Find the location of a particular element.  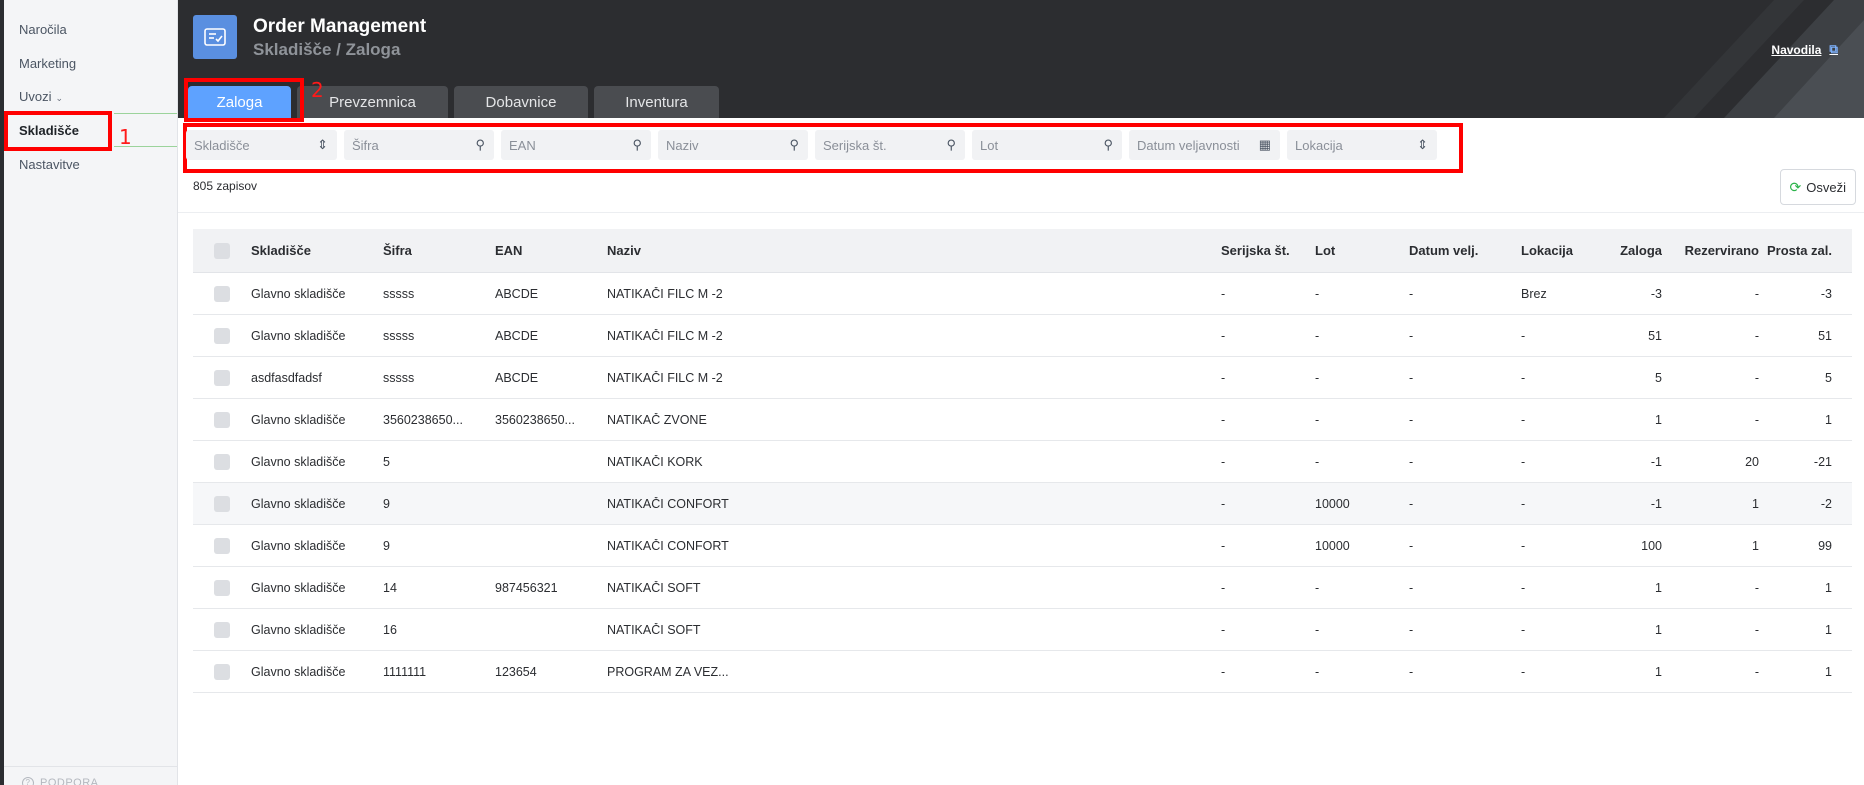

warehouse-select: Skladišče ⇕ is located at coordinates (261, 145).